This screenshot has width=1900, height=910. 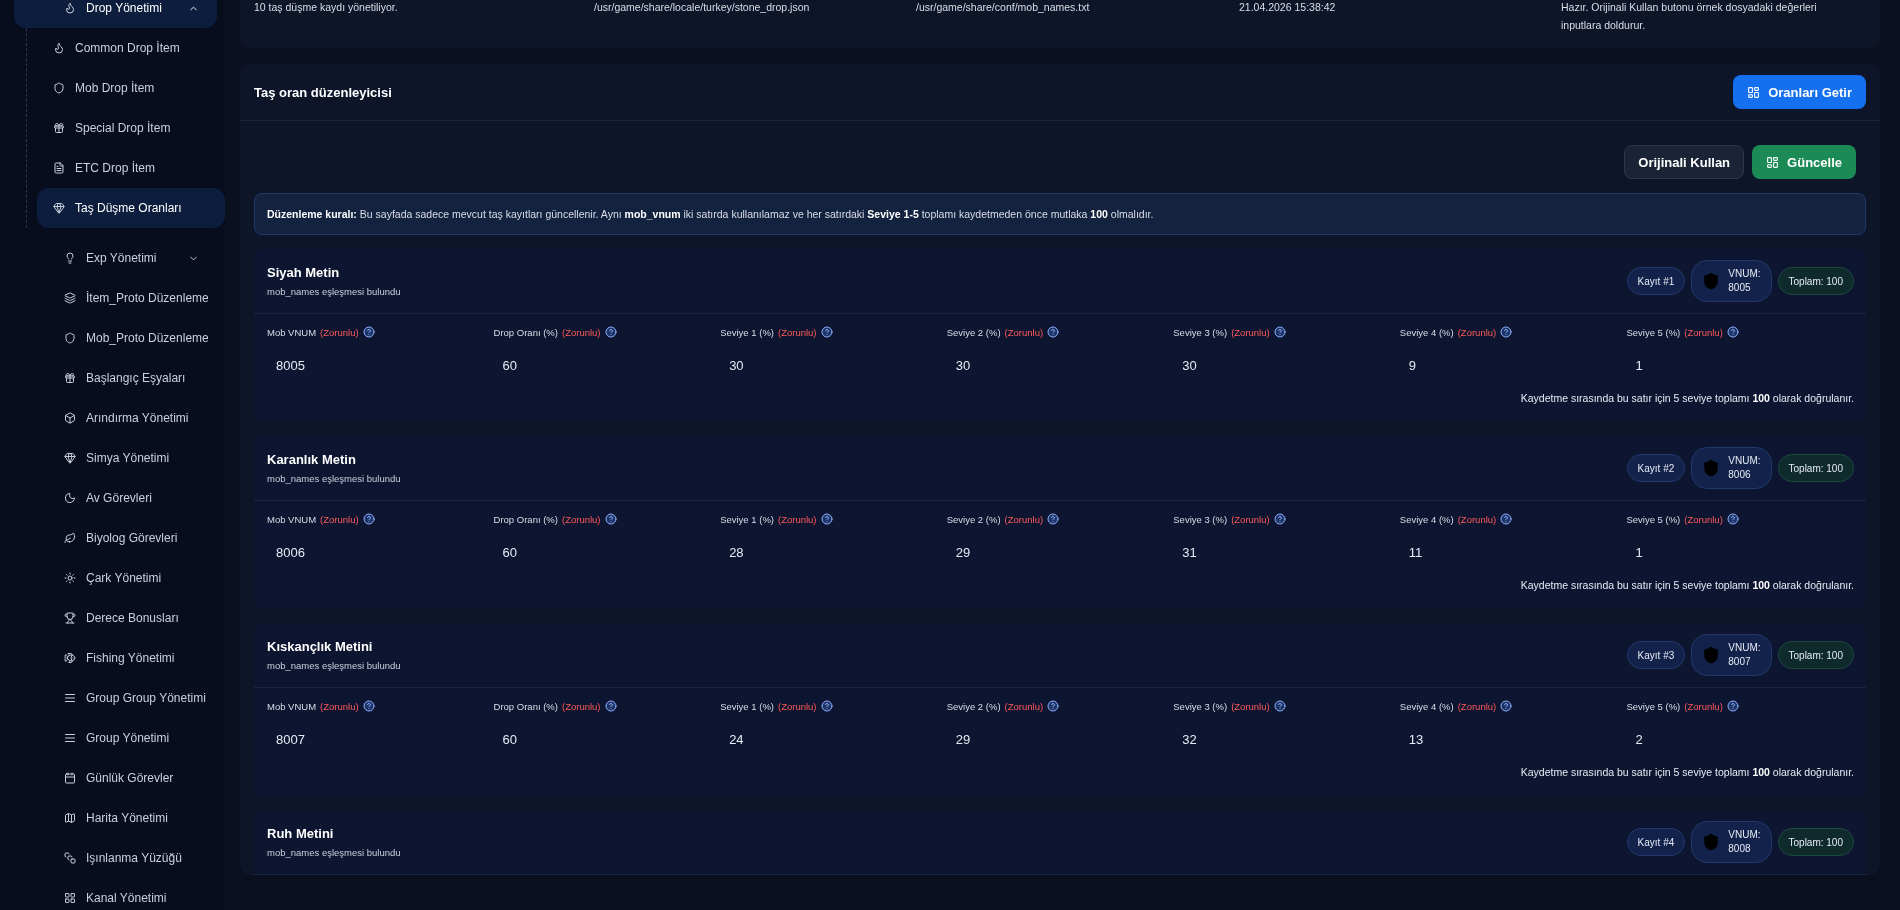 I want to click on map-icon, so click(x=70, y=818).